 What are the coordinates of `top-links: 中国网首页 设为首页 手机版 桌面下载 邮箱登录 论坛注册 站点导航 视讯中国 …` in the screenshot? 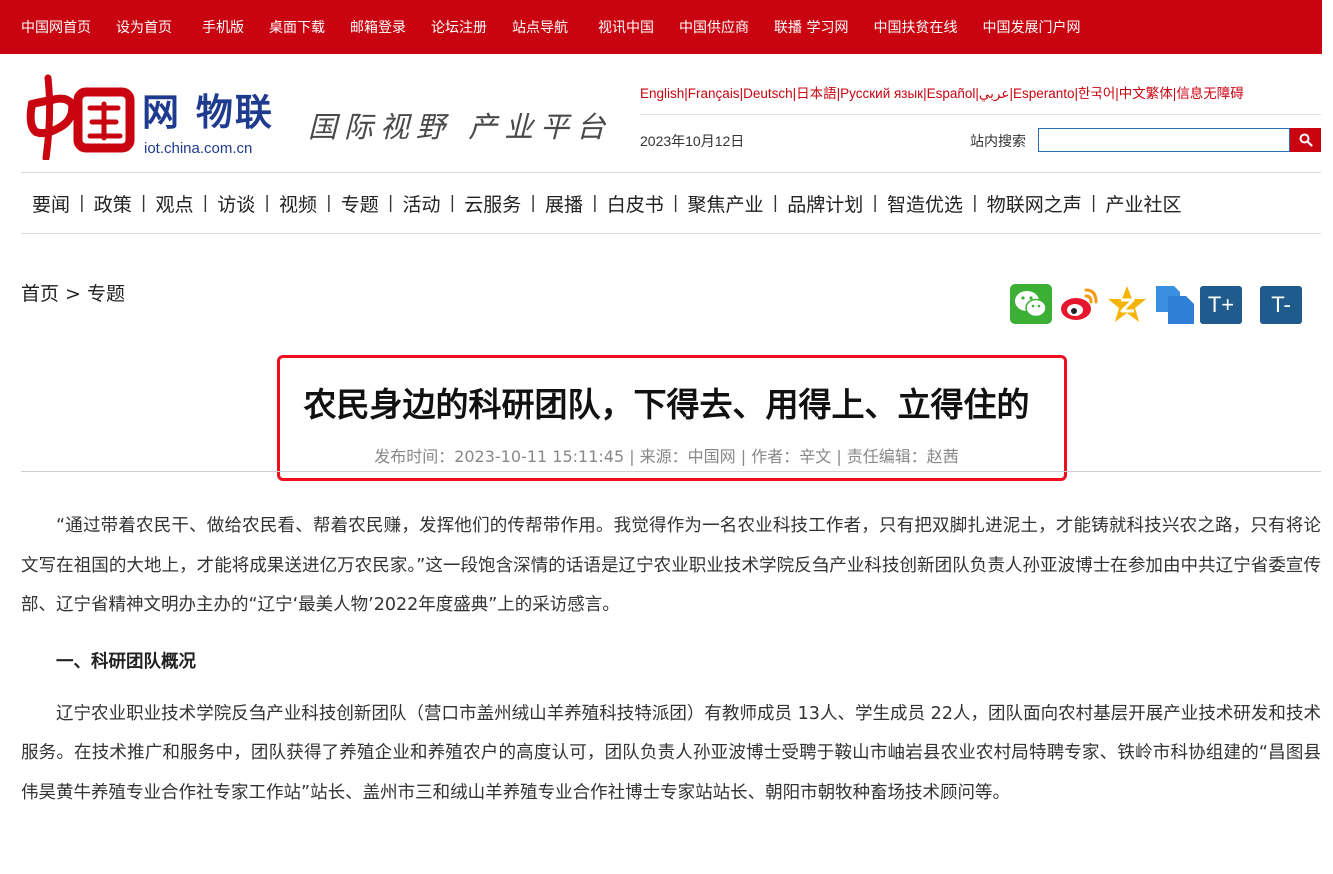 It's located at (563, 27).